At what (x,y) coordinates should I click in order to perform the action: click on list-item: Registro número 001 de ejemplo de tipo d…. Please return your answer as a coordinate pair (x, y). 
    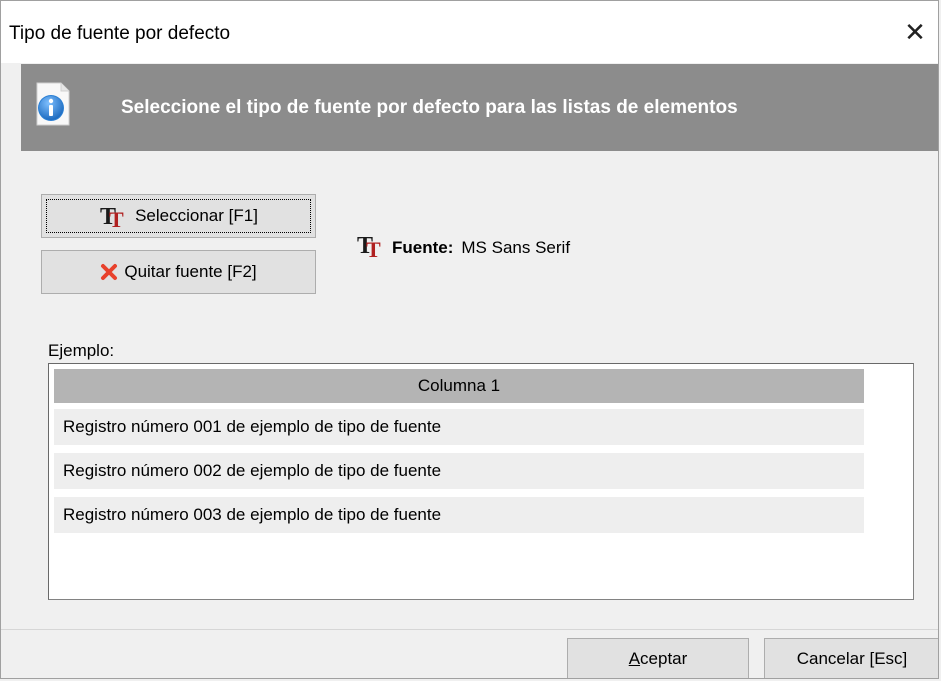
    Looking at the image, I should click on (459, 427).